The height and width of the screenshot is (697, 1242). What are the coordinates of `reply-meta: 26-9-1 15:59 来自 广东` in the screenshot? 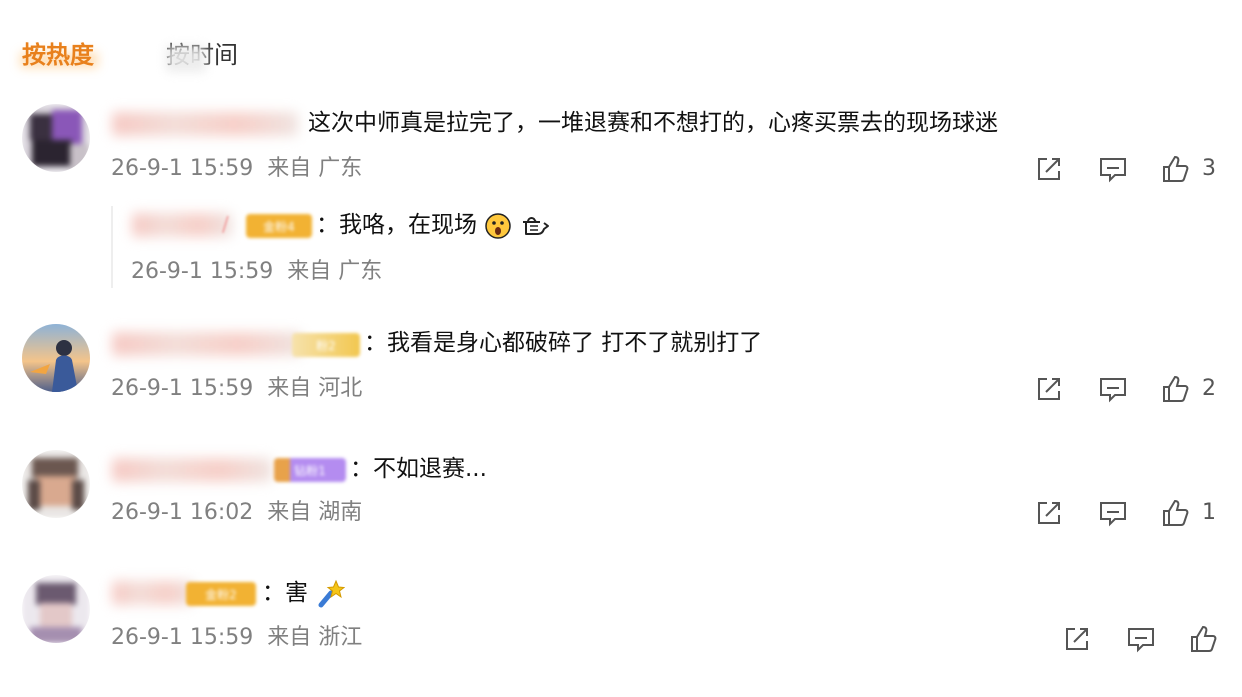 It's located at (256, 272).